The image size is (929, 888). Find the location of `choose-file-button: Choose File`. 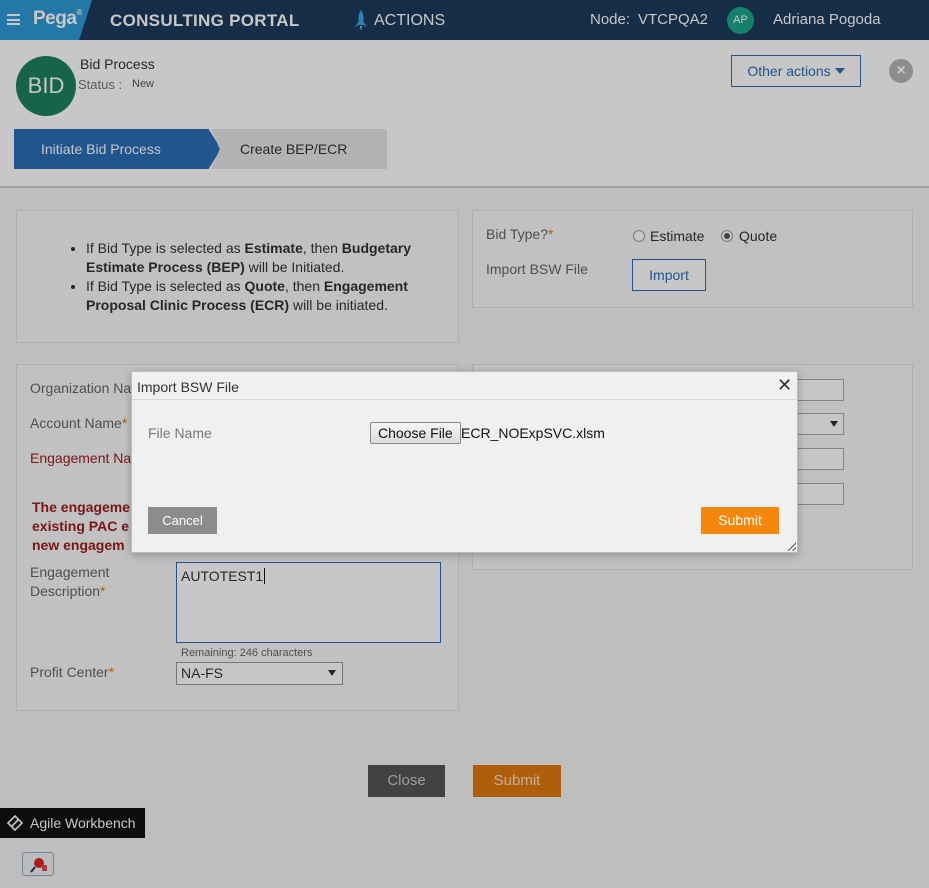

choose-file-button: Choose File is located at coordinates (415, 433).